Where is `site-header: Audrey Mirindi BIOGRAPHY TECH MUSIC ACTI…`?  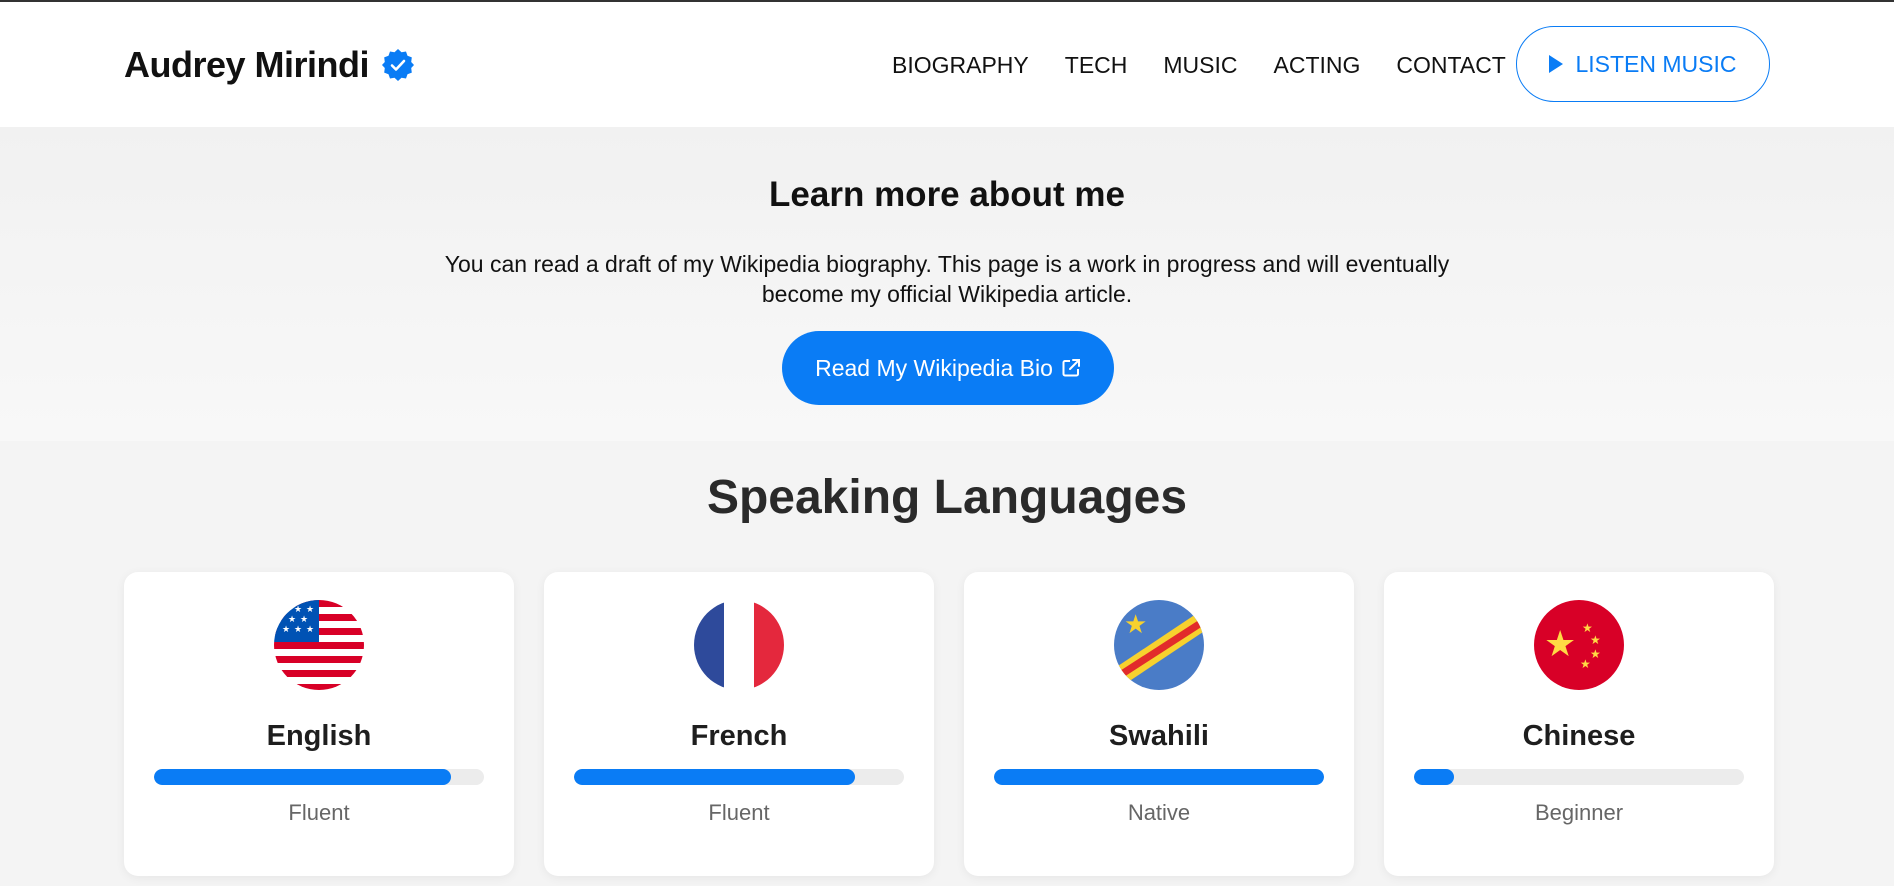
site-header: Audrey Mirindi BIOGRAPHY TECH MUSIC ACTI… is located at coordinates (947, 64).